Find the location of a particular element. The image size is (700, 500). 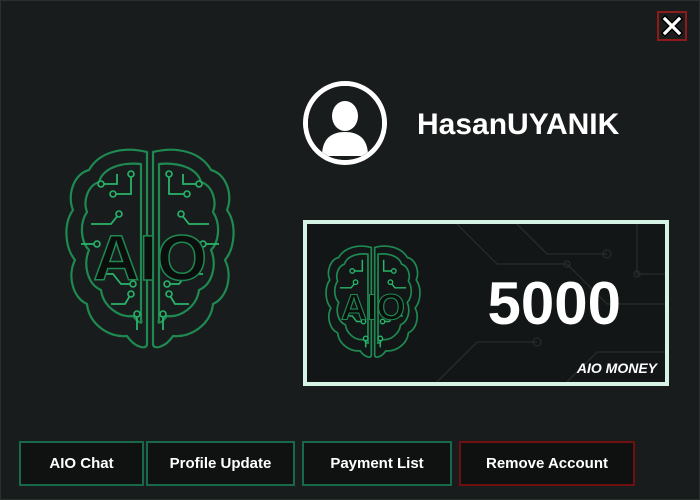

brain-circuit-small-logo: AIO is located at coordinates (373, 301).